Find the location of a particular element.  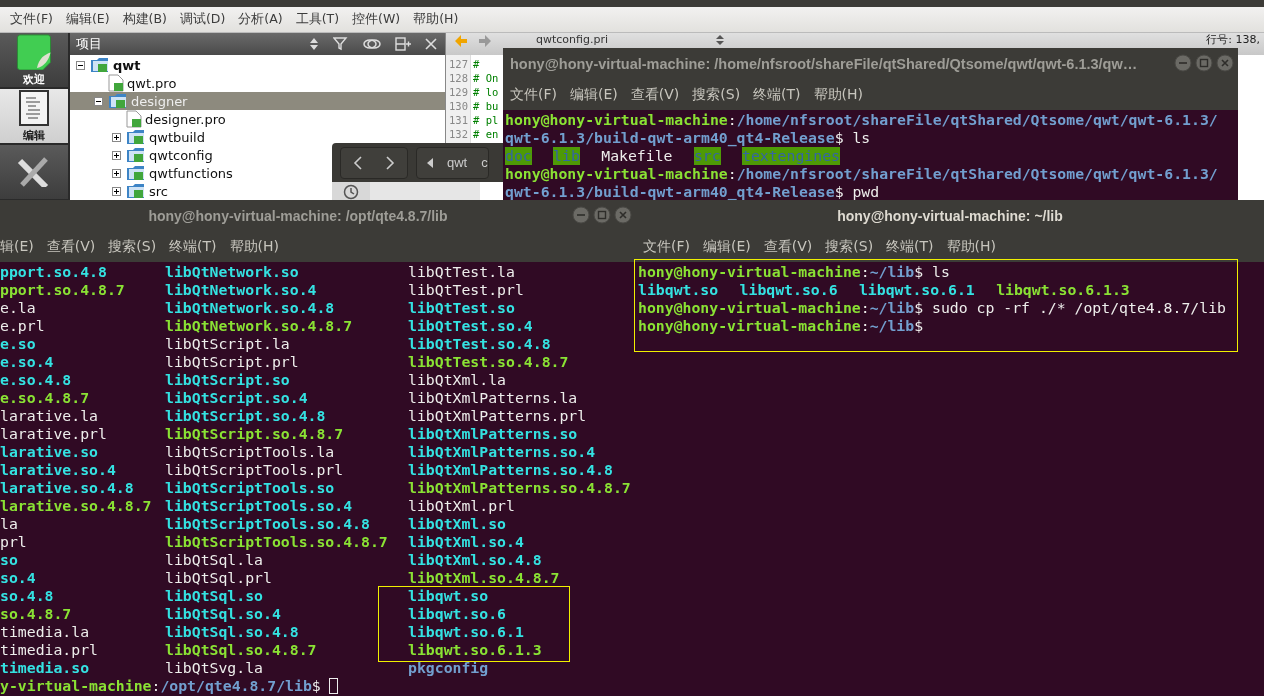

terminal-line: hony@hony-virtual-machine:~/lib$ ls is located at coordinates (794, 272).